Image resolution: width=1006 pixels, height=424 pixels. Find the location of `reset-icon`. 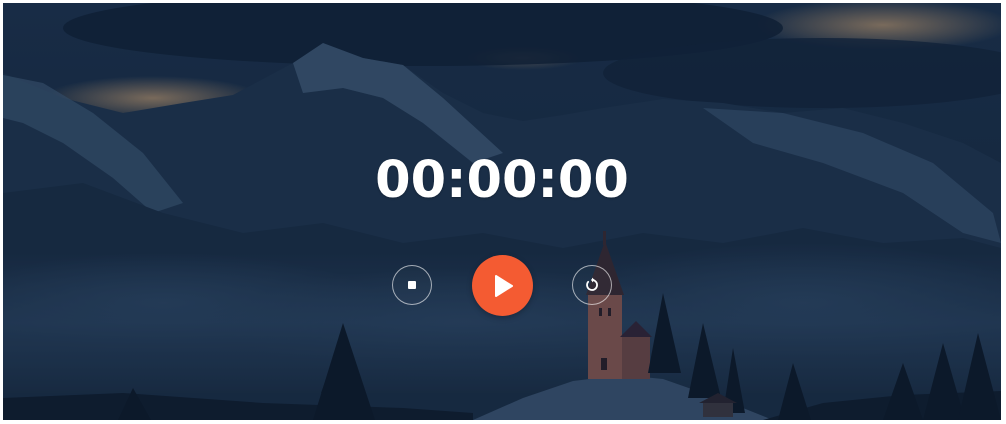

reset-icon is located at coordinates (592, 285).